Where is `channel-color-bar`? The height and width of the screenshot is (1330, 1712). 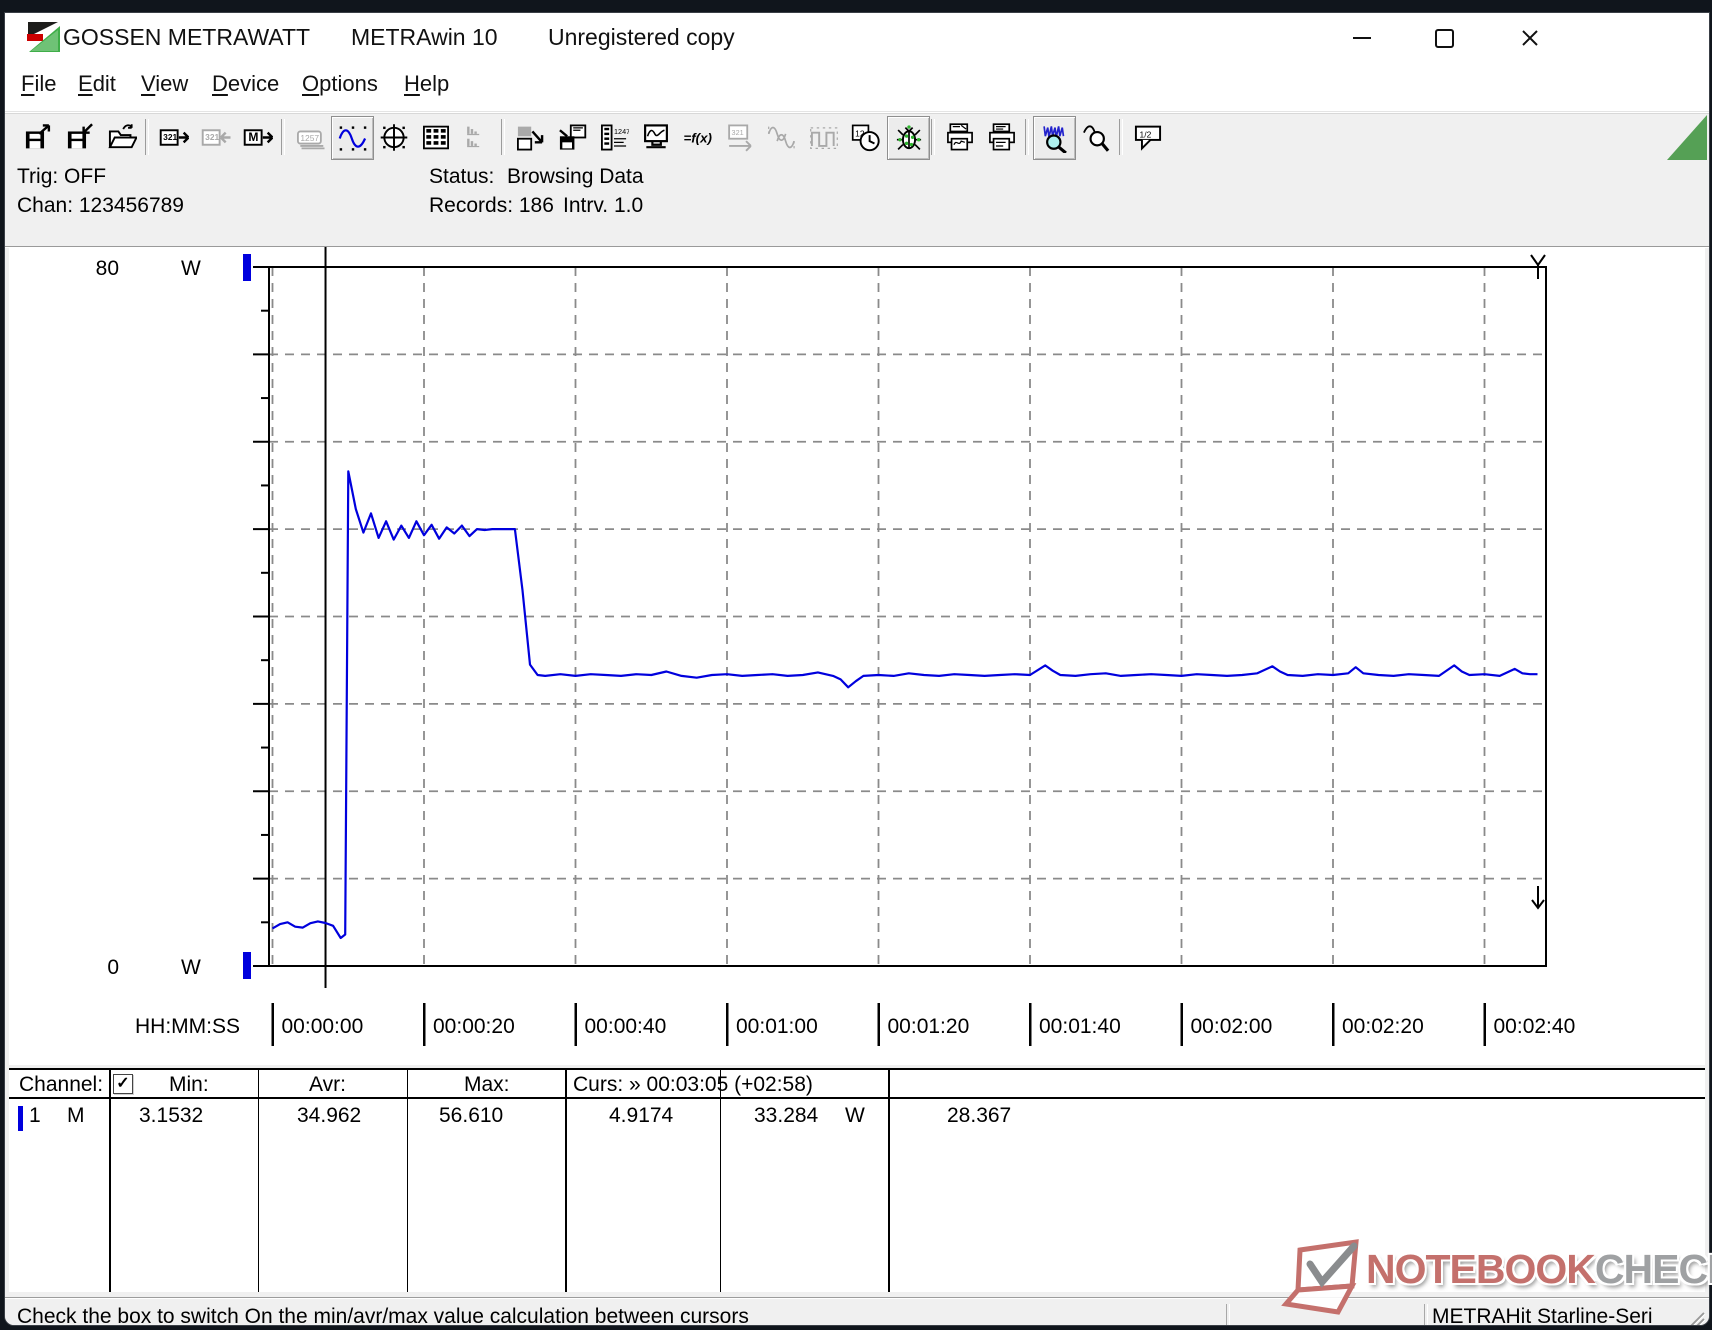
channel-color-bar is located at coordinates (20, 1118).